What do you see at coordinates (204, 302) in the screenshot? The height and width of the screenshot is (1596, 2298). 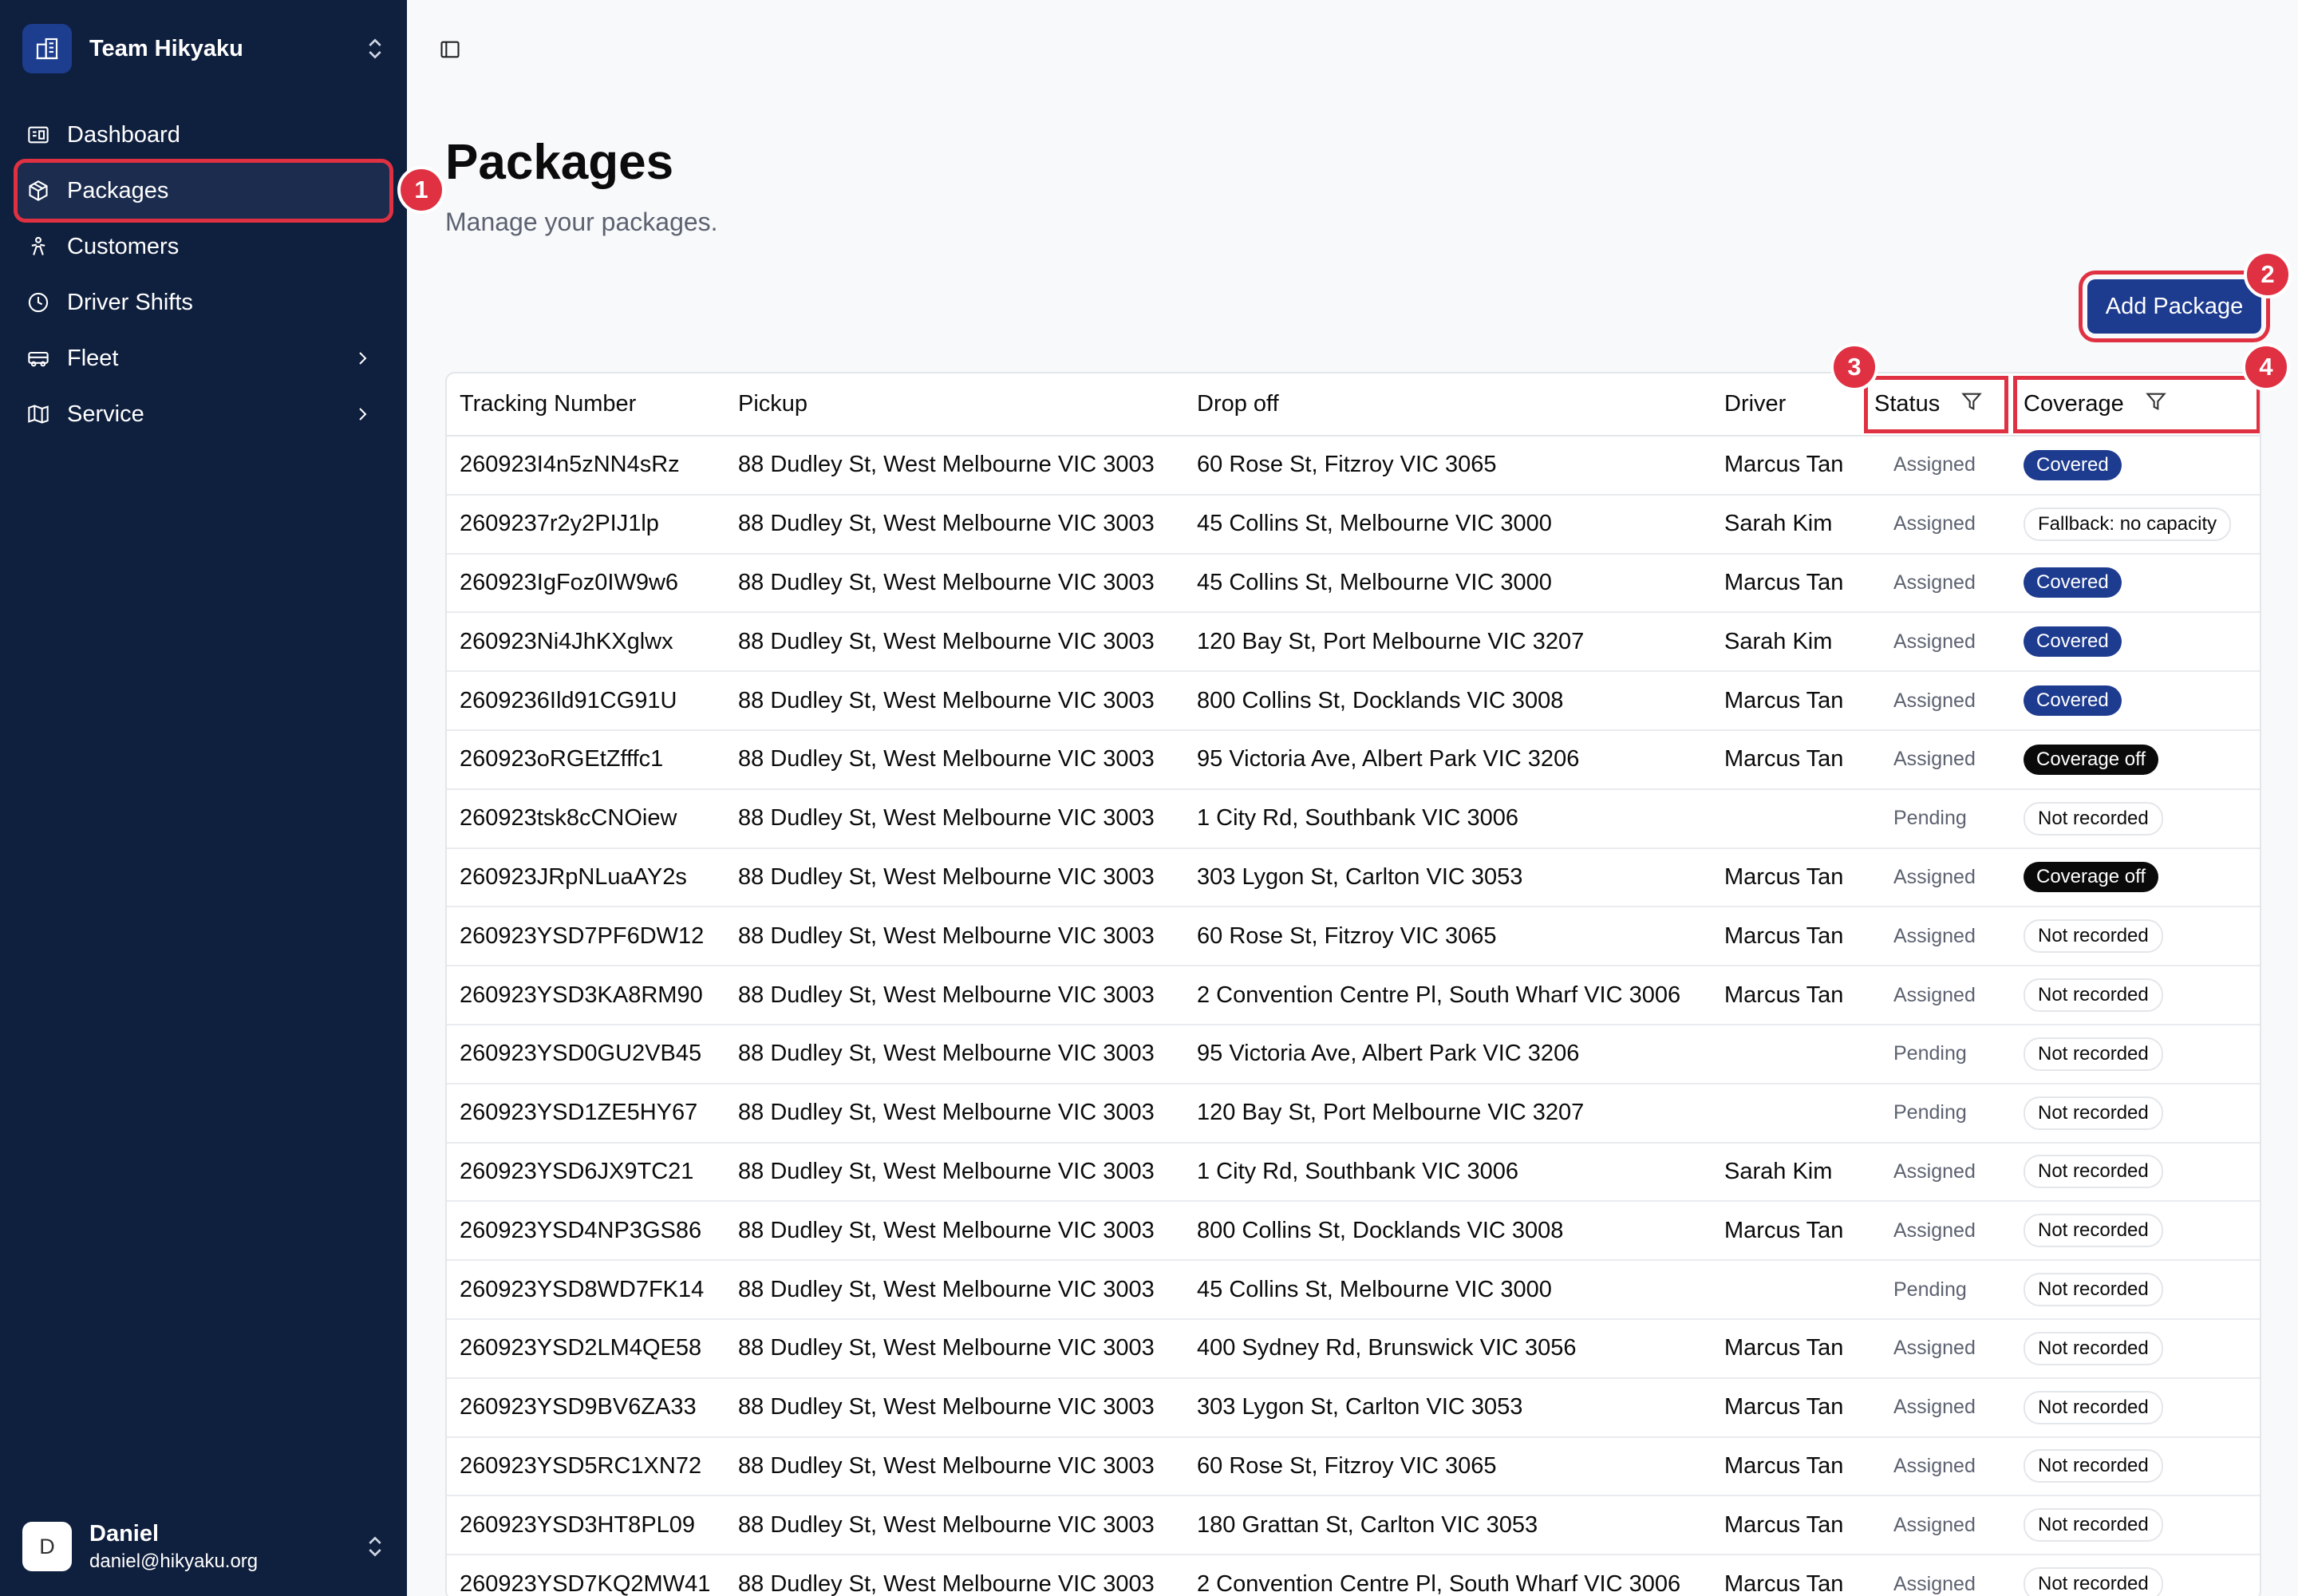 I see `sidebar-item-driver-shifts: Driver Shifts` at bounding box center [204, 302].